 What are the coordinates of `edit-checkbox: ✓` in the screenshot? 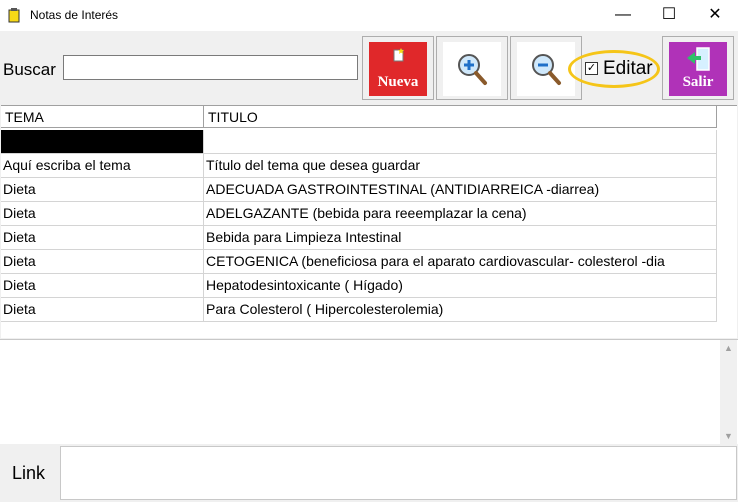 It's located at (591, 68).